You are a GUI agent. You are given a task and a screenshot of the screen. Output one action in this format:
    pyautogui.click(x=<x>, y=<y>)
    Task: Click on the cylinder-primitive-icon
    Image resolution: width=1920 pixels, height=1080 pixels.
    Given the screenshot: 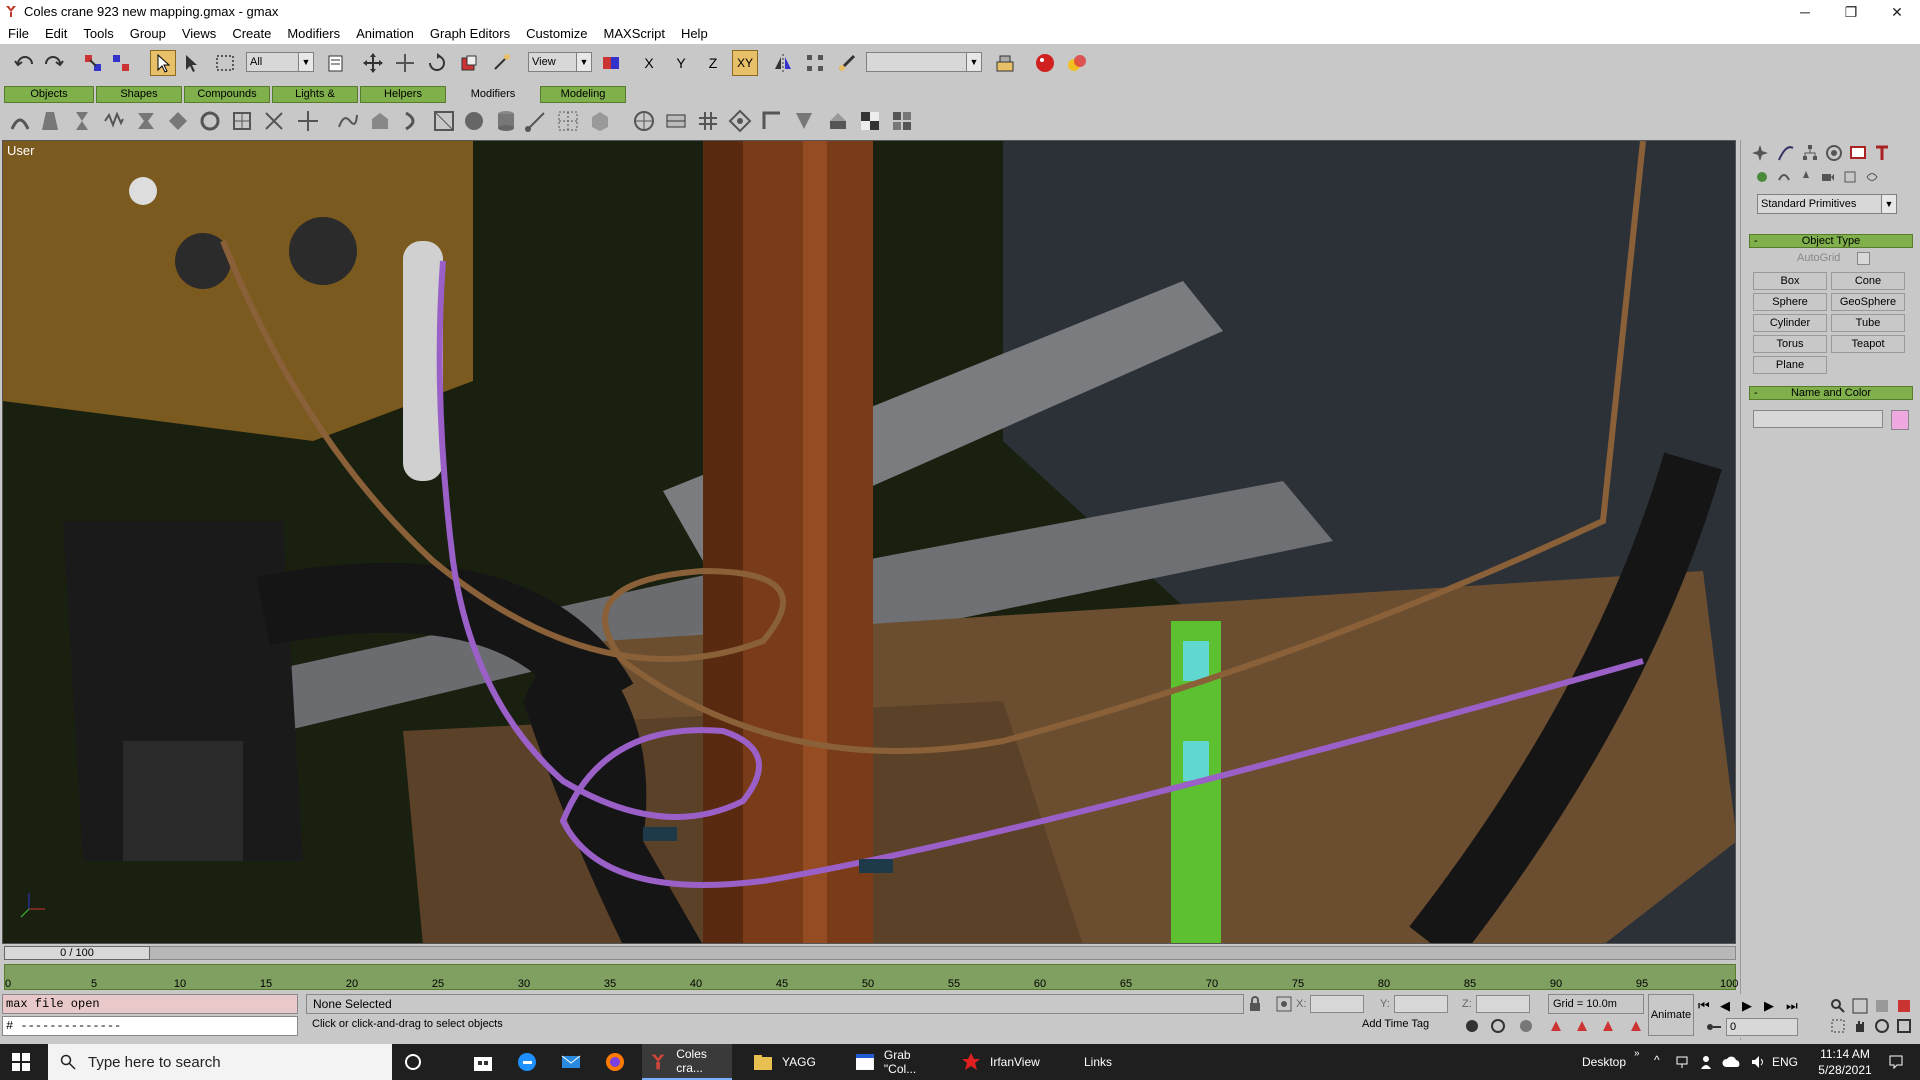 What is the action you would take?
    pyautogui.click(x=506, y=121)
    